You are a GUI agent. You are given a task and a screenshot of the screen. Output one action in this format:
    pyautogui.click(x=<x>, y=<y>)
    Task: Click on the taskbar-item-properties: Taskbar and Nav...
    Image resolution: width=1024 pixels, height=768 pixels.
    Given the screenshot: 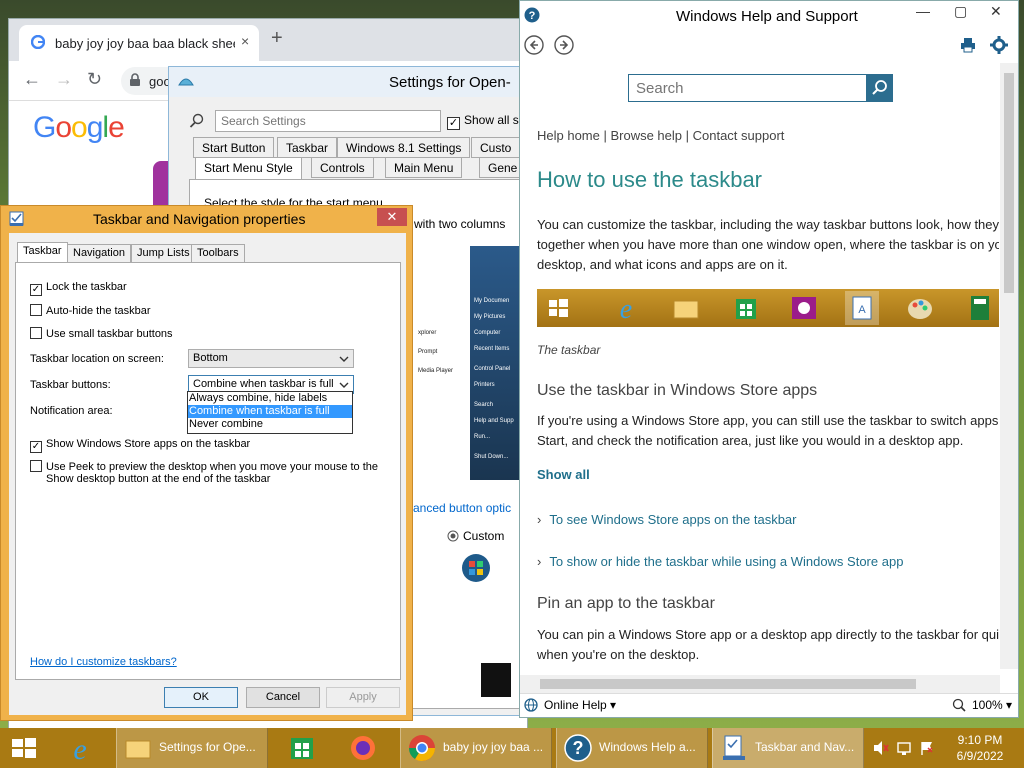 What is the action you would take?
    pyautogui.click(x=788, y=748)
    